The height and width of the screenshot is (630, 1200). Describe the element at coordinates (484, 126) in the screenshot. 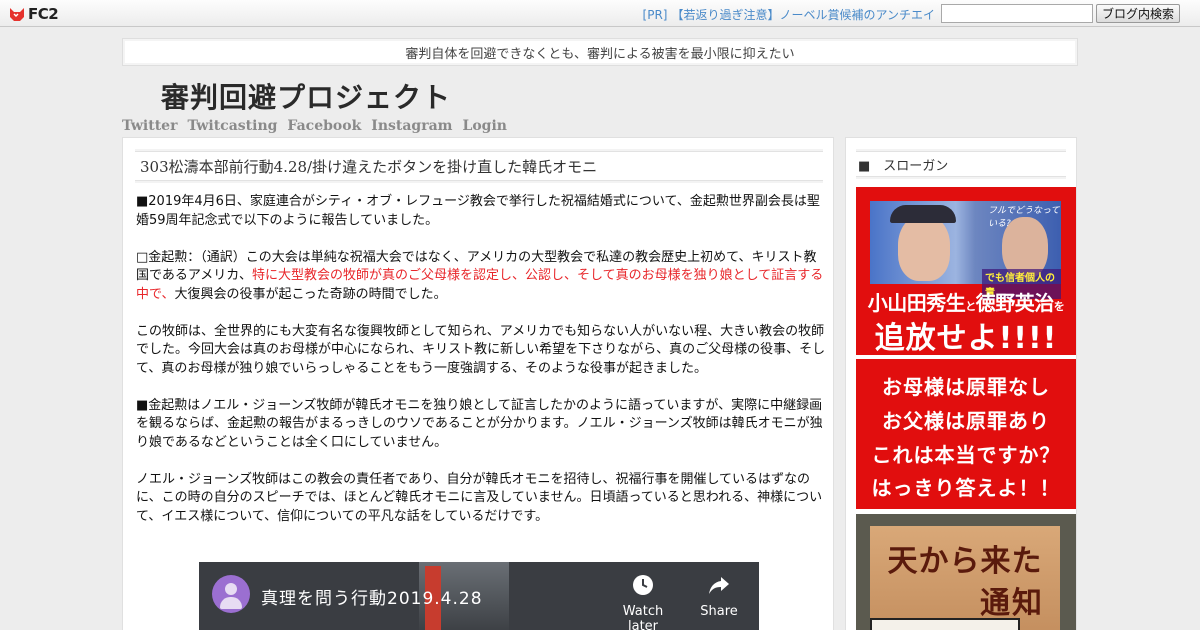

I see `nav-login: Login` at that location.